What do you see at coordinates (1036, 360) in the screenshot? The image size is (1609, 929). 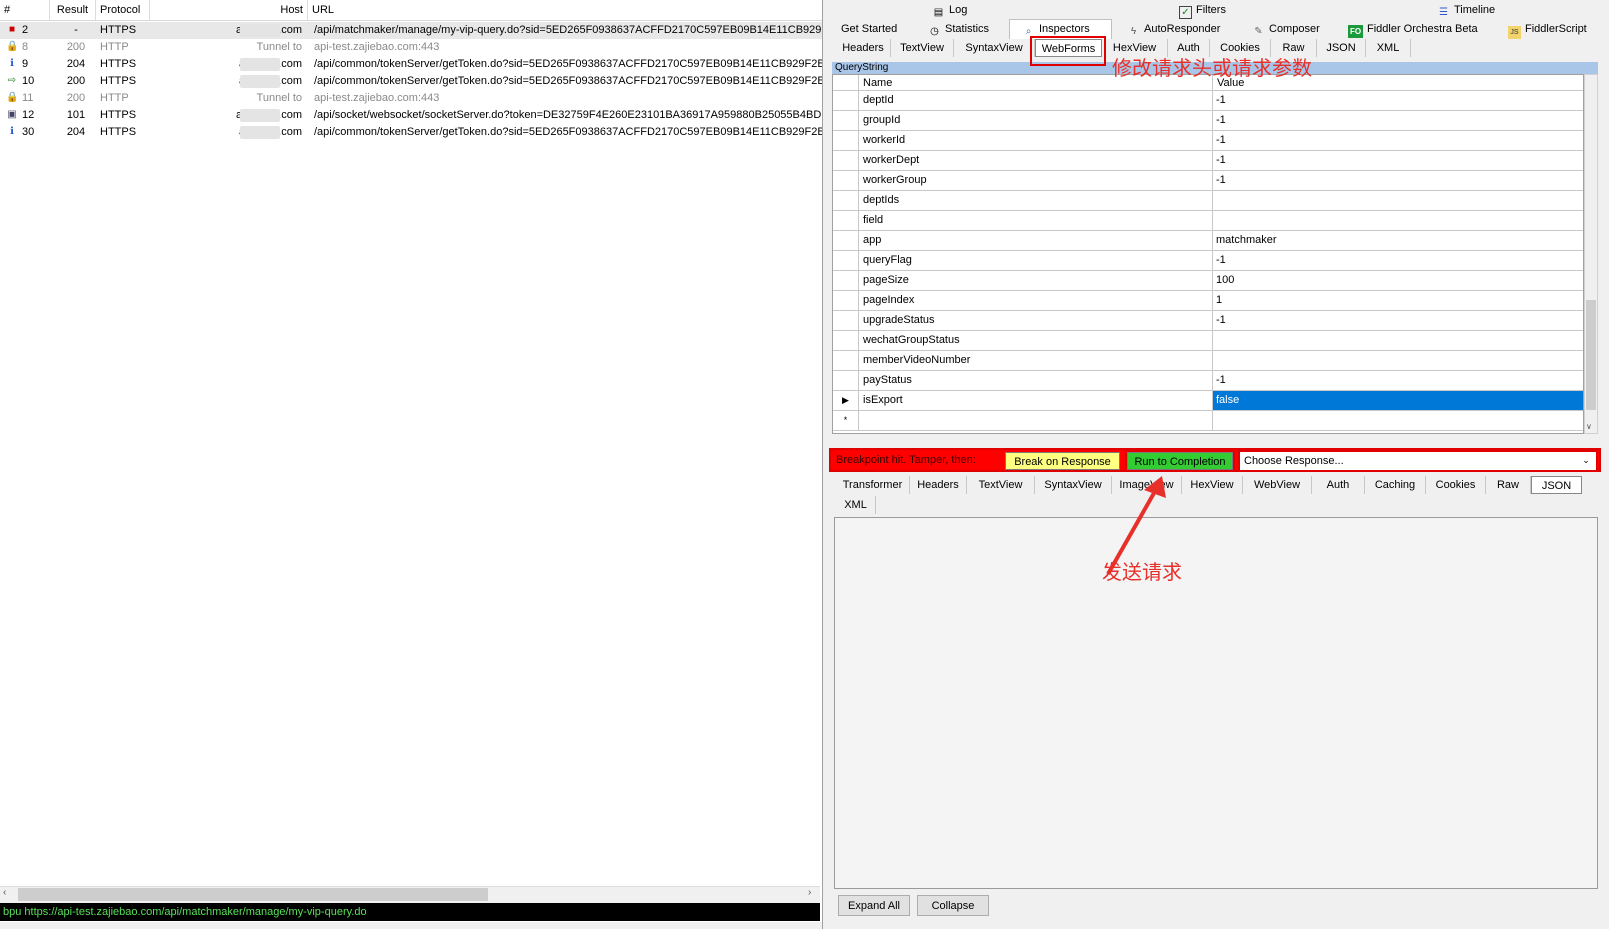 I see `param-name: memberVideoNumber` at bounding box center [1036, 360].